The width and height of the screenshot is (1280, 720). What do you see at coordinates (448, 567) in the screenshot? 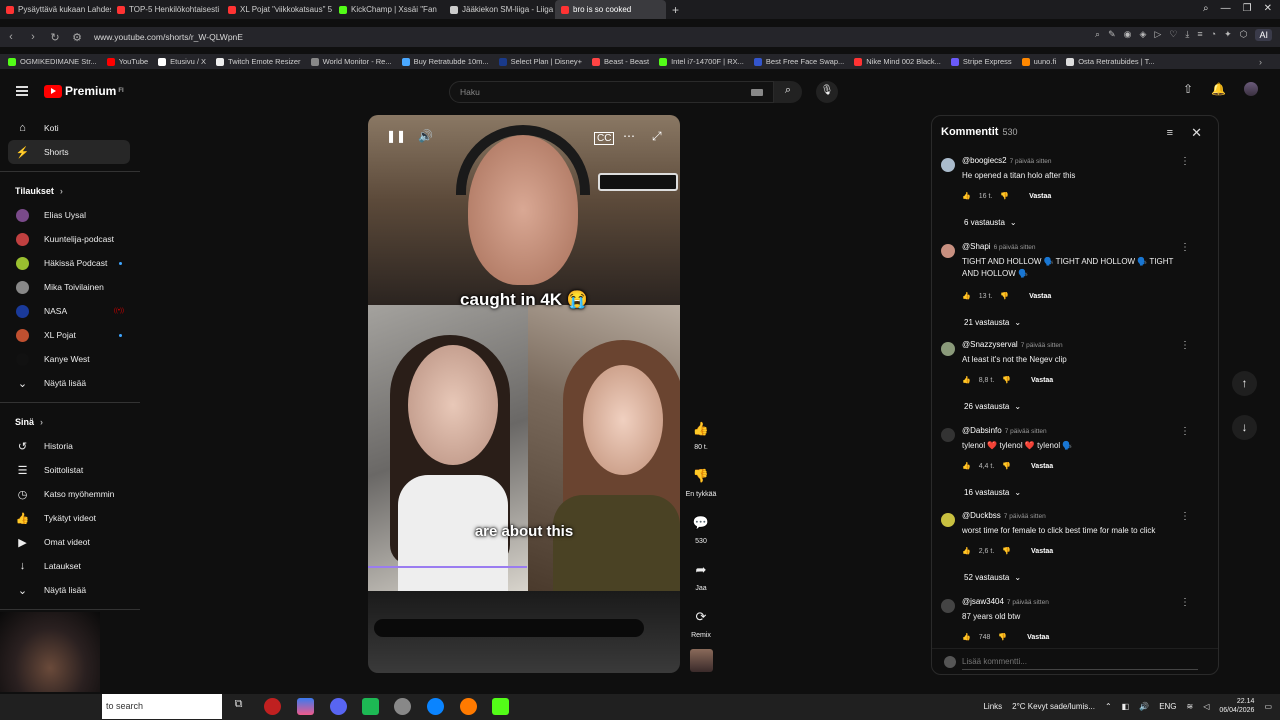
I see `progress-bar` at bounding box center [448, 567].